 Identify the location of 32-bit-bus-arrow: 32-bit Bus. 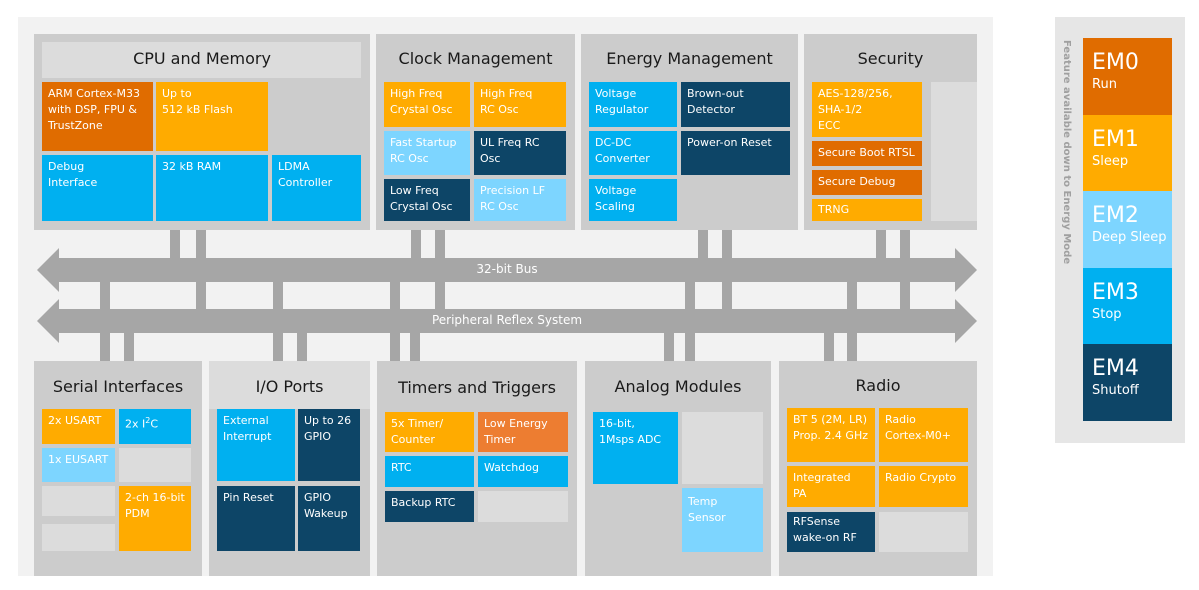
(507, 270).